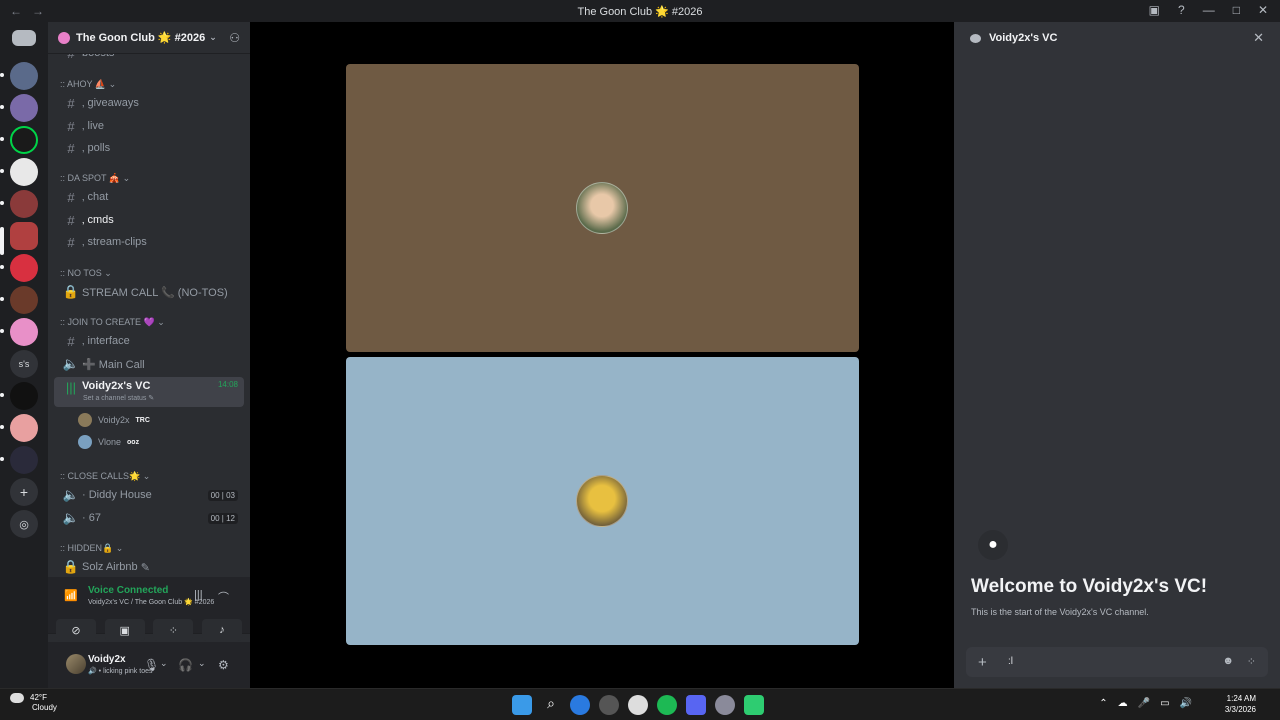  What do you see at coordinates (1154, 10) in the screenshot?
I see `inbox-icon: ▣` at bounding box center [1154, 10].